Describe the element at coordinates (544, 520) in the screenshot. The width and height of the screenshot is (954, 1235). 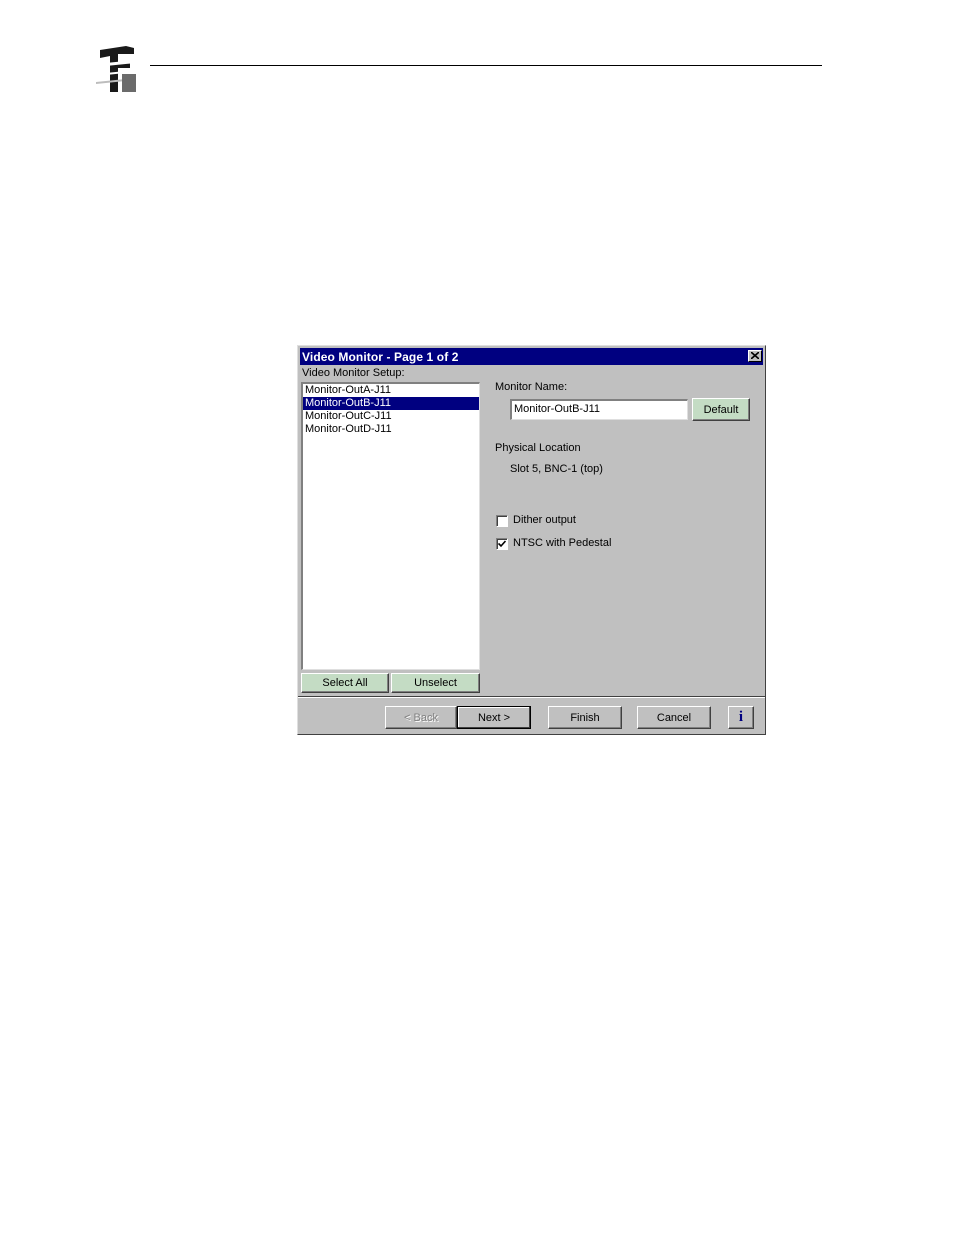
I see `dither-output-label: Dither output` at that location.